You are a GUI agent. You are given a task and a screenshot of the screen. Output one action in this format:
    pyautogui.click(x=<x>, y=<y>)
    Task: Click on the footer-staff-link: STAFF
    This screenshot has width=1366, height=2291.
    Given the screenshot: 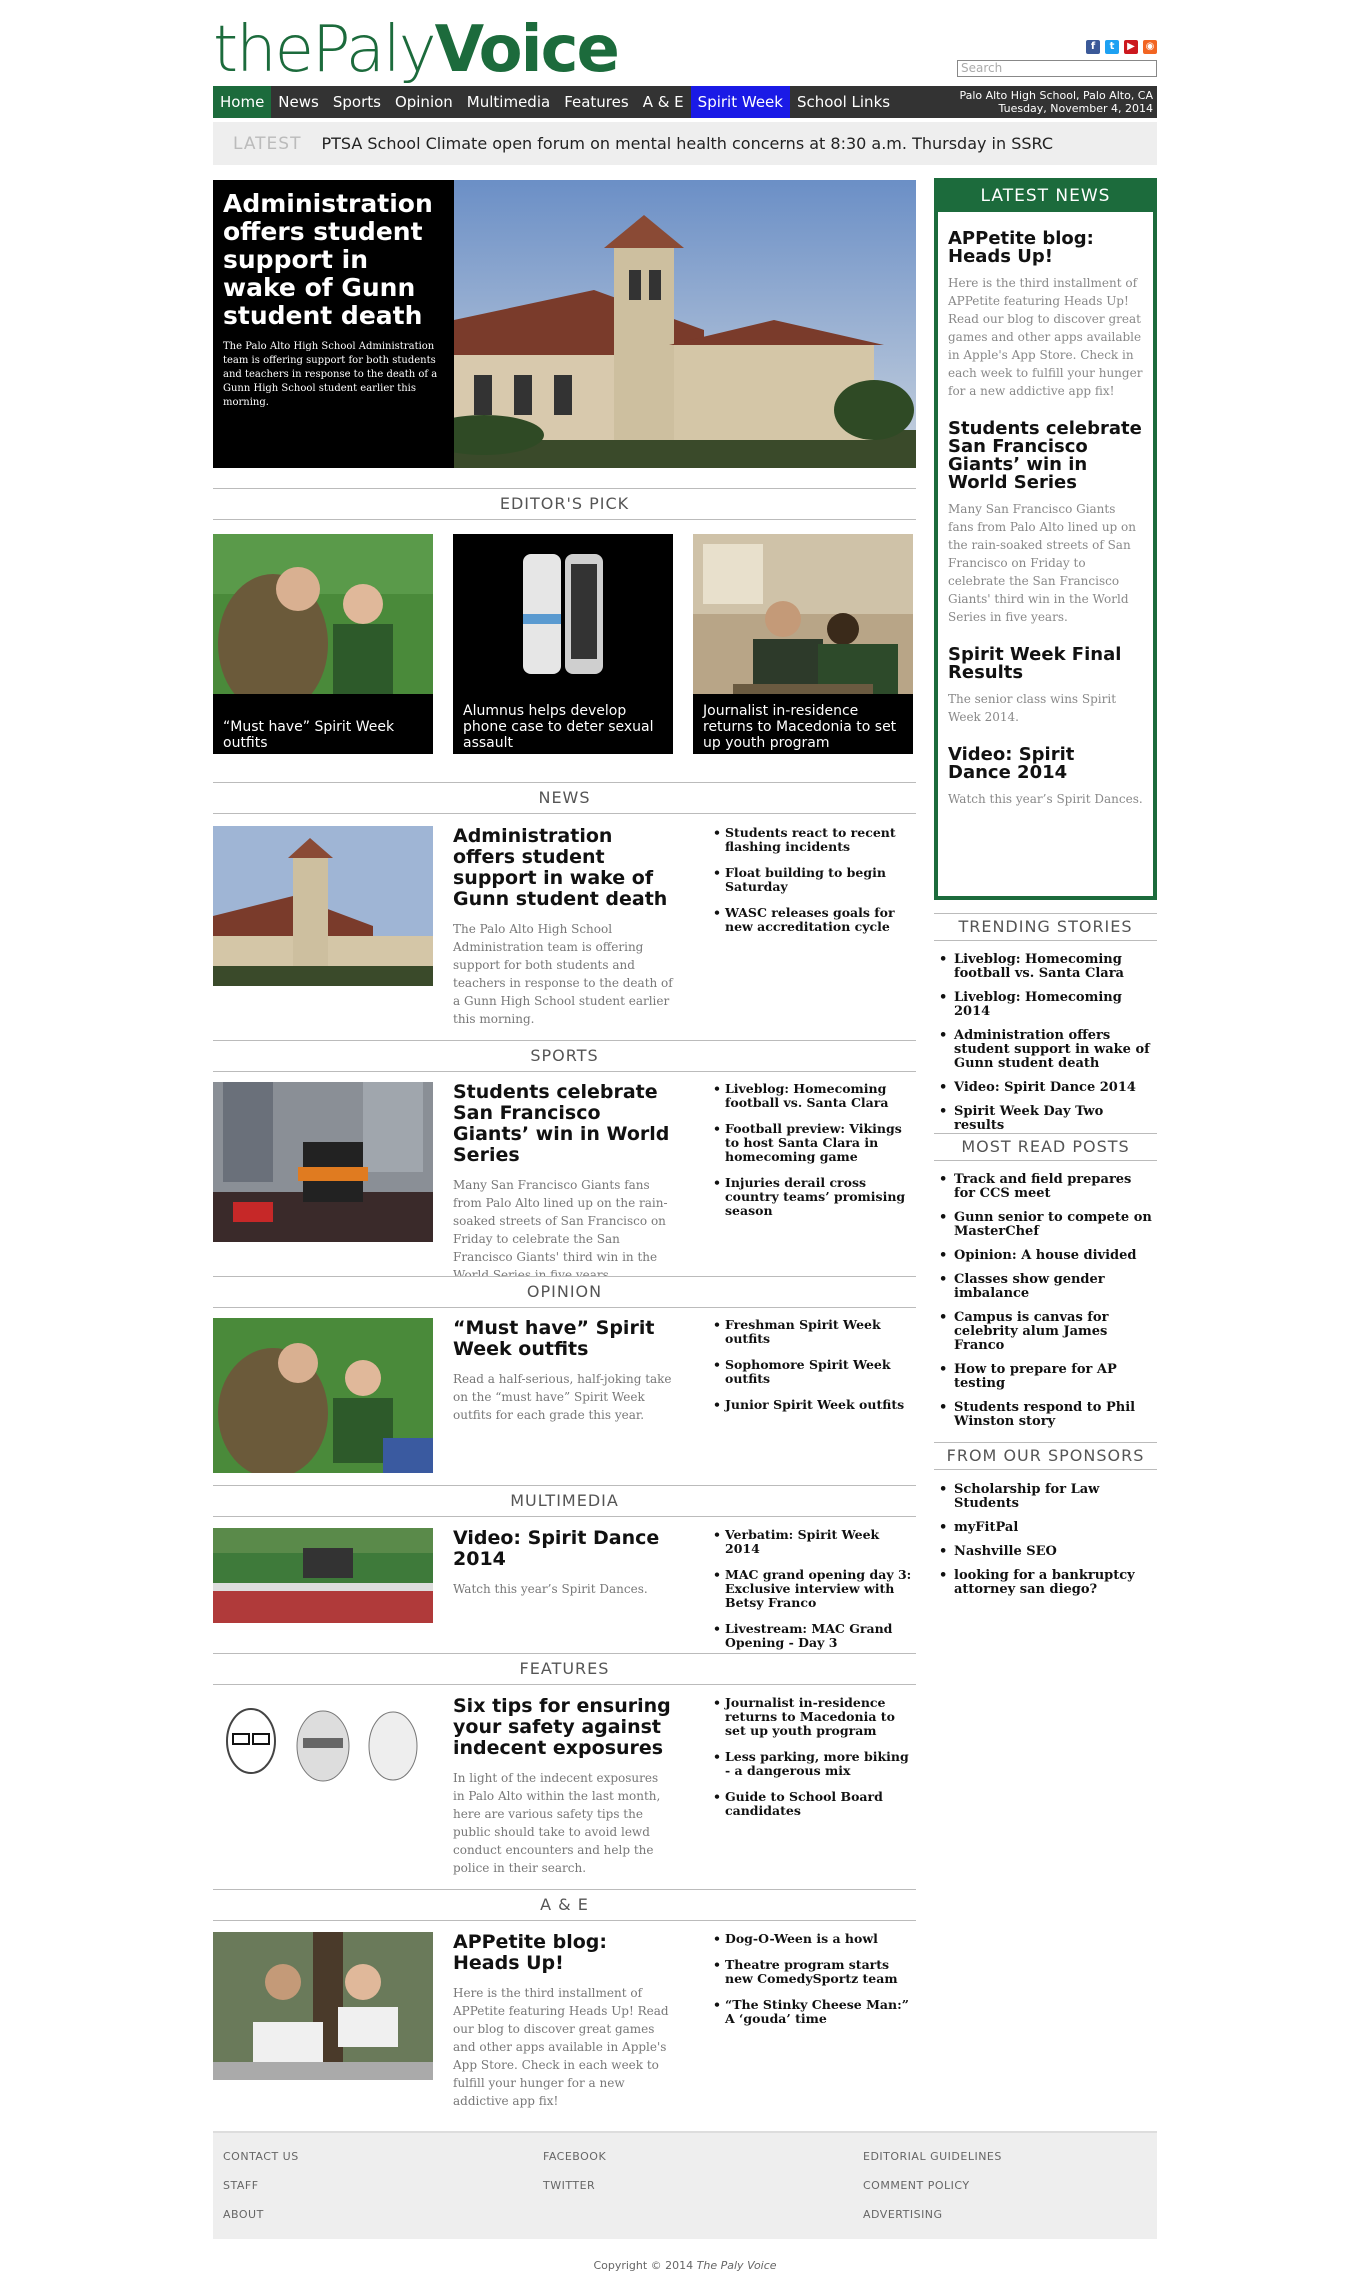 What is the action you would take?
    pyautogui.click(x=261, y=2185)
    